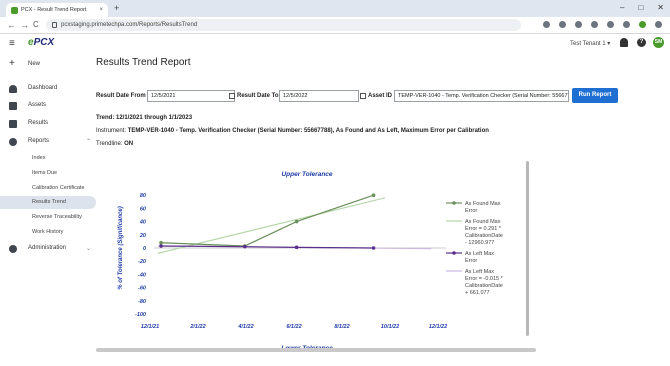 Image resolution: width=670 pixels, height=366 pixels. I want to click on chart-vertical-scrollbar, so click(527, 248).